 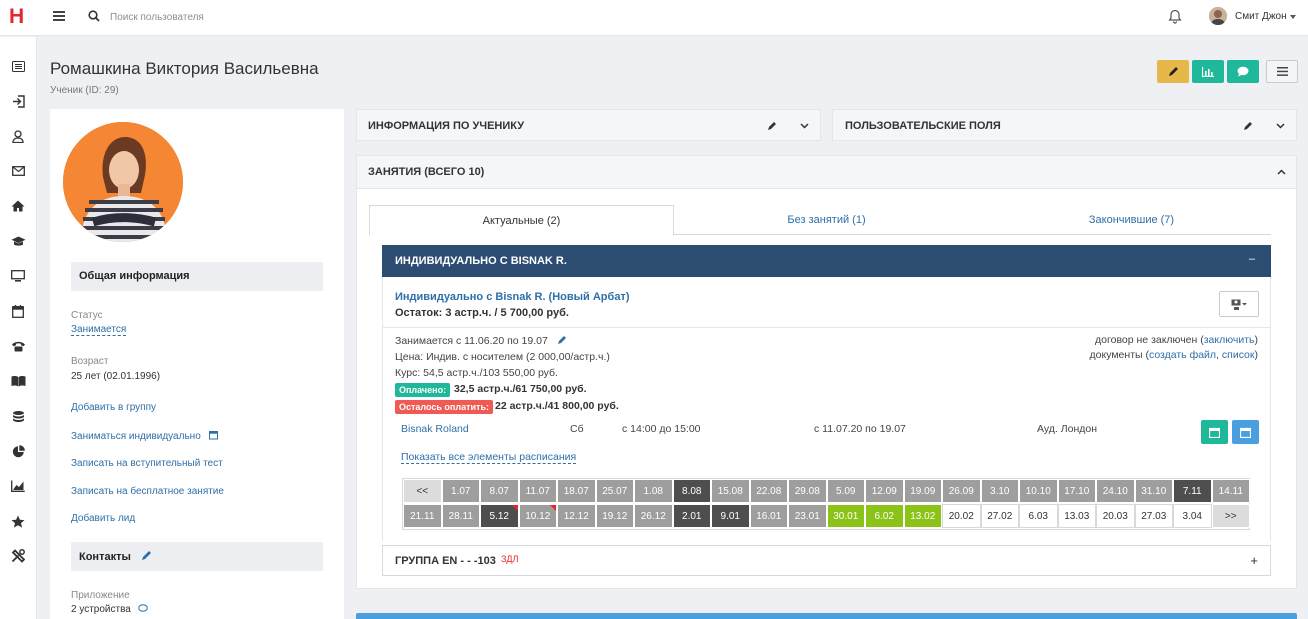 I want to click on schedule-date-cell: 2.01, so click(x=691, y=516).